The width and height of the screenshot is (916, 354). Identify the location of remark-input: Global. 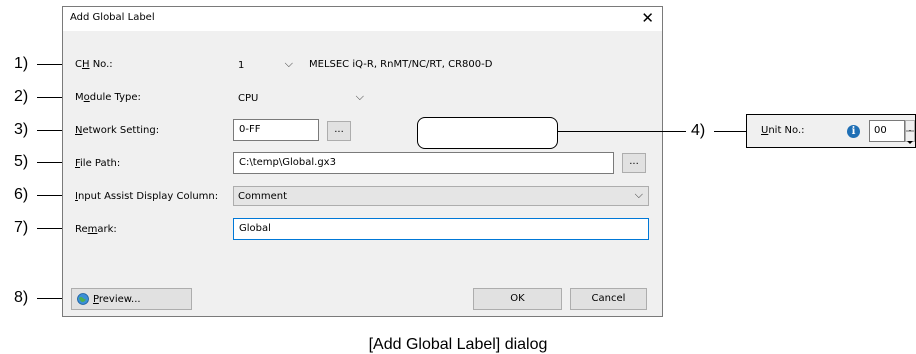
(441, 229).